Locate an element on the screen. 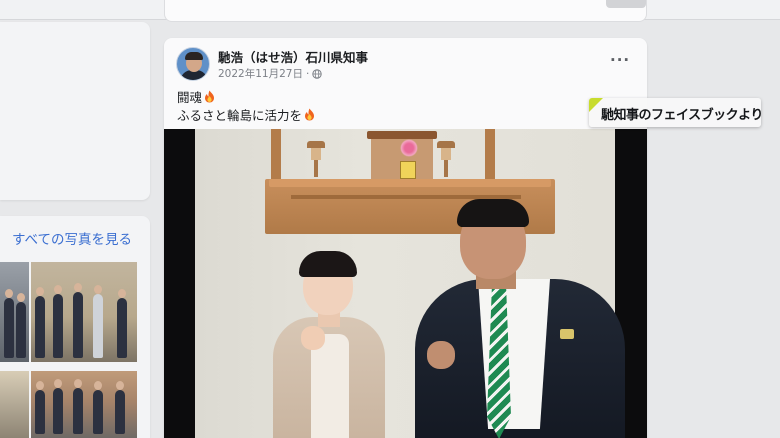 This screenshot has width=780, height=438. post-text-line-1: 闘魂 is located at coordinates (196, 96).